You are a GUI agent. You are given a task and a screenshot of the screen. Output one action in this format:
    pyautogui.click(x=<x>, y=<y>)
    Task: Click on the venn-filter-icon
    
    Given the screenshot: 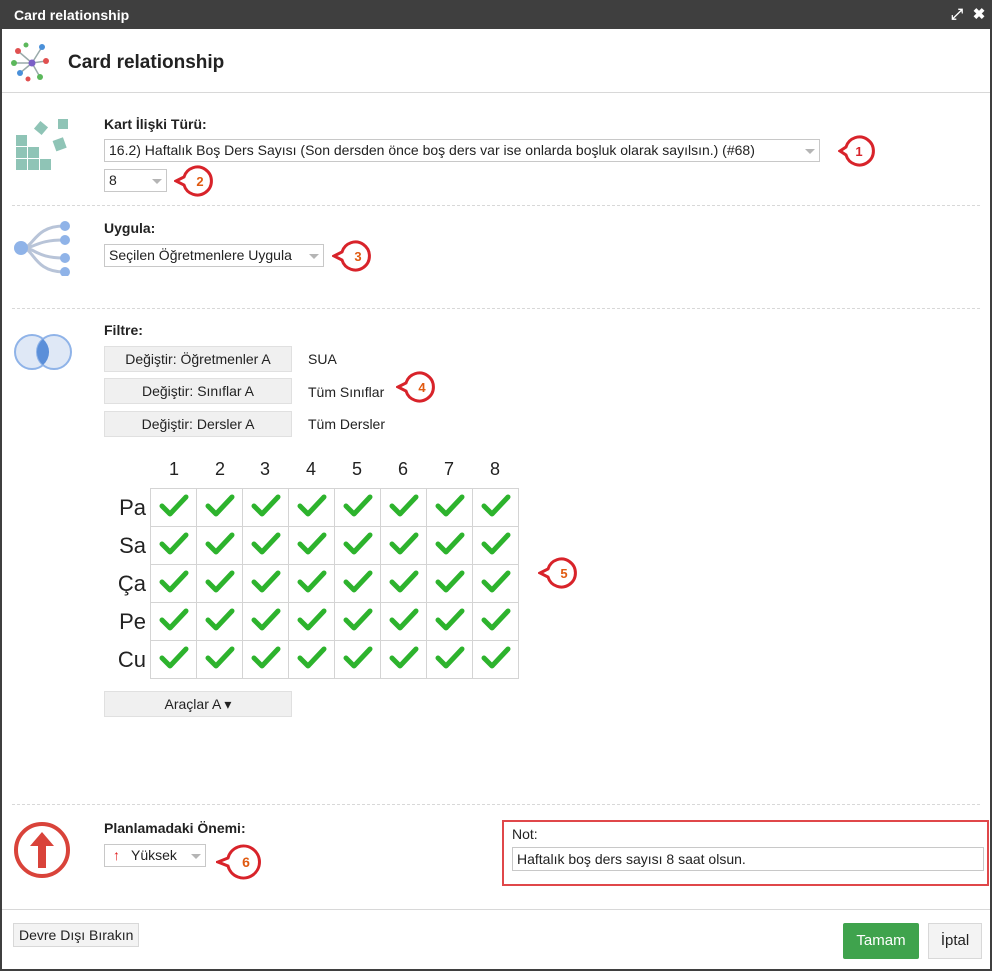 What is the action you would take?
    pyautogui.click(x=43, y=352)
    